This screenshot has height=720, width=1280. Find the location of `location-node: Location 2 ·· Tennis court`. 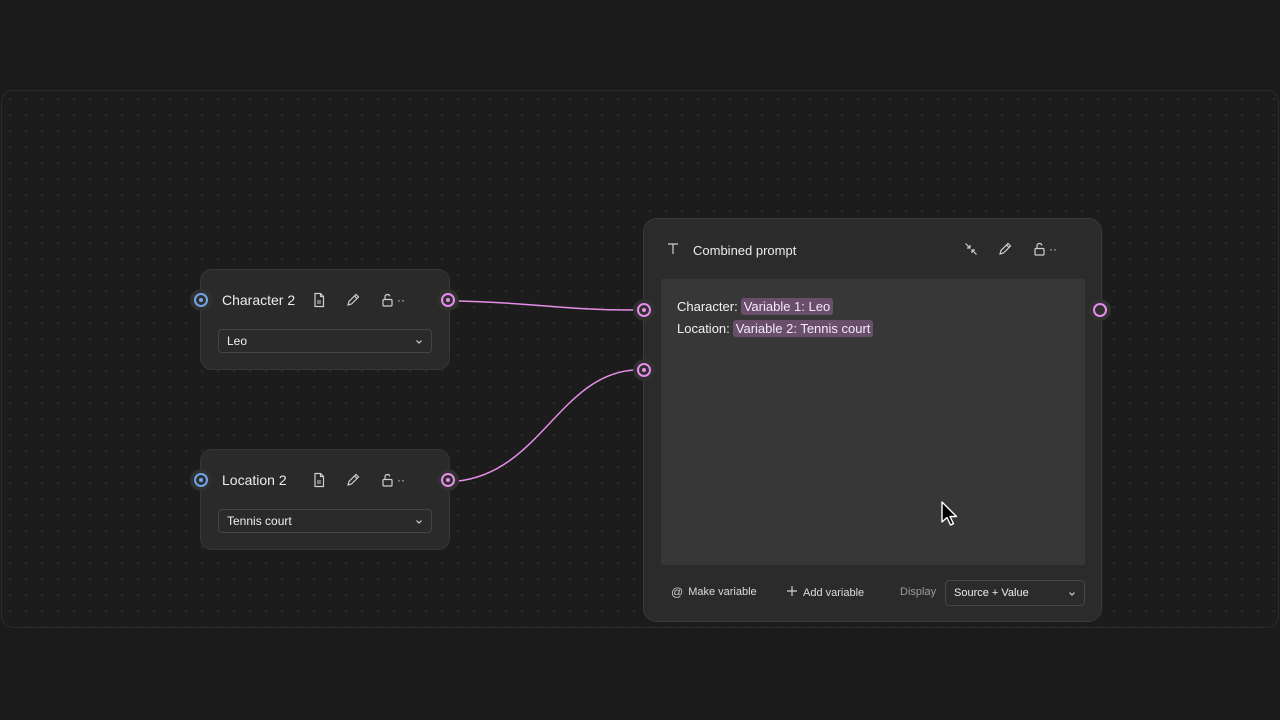

location-node: Location 2 ·· Tennis court is located at coordinates (325, 499).